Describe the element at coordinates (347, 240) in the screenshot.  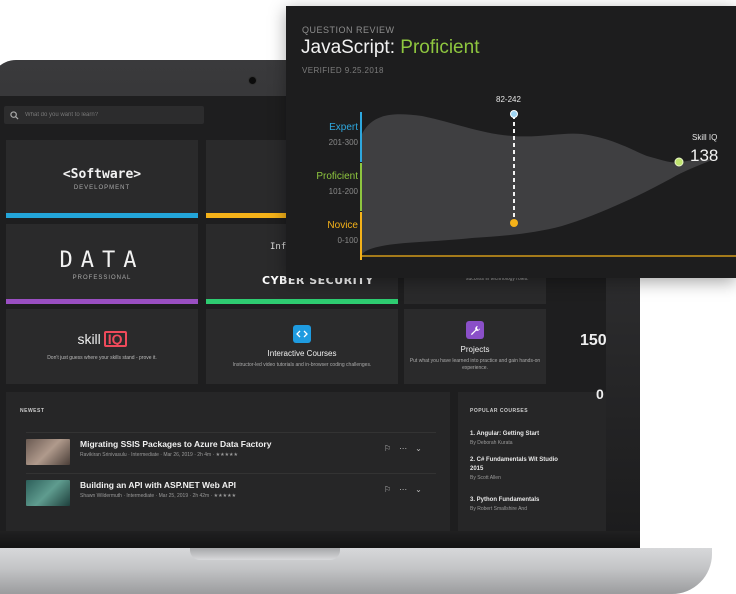
I see `band-range: 0-100` at that location.